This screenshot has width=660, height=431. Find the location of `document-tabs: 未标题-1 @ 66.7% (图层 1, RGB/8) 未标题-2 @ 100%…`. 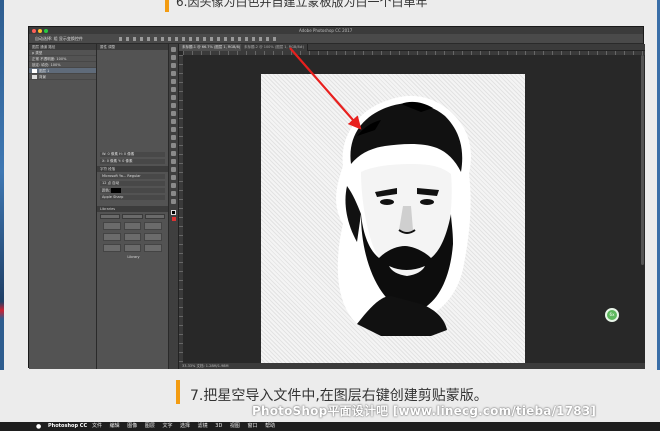

document-tabs: 未标题-1 @ 66.7% (图层 1, RGB/8) 未标题-2 @ 100%… is located at coordinates (412, 47).